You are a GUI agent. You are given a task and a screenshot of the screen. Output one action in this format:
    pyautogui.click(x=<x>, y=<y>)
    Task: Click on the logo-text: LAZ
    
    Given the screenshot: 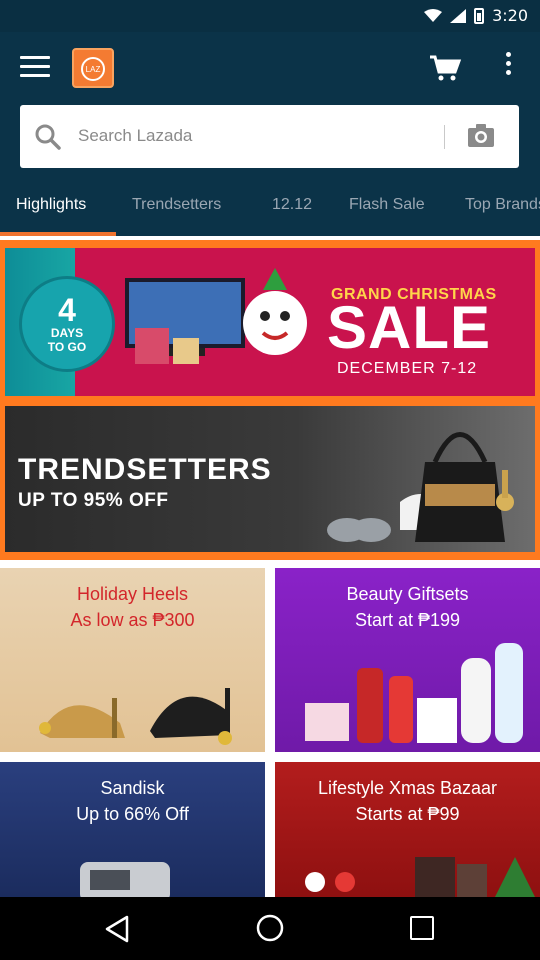 What is the action you would take?
    pyautogui.click(x=93, y=69)
    